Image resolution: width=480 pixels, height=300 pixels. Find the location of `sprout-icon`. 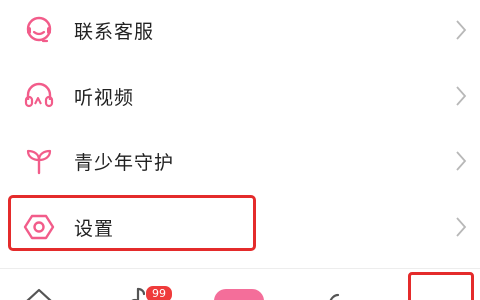

sprout-icon is located at coordinates (39, 161).